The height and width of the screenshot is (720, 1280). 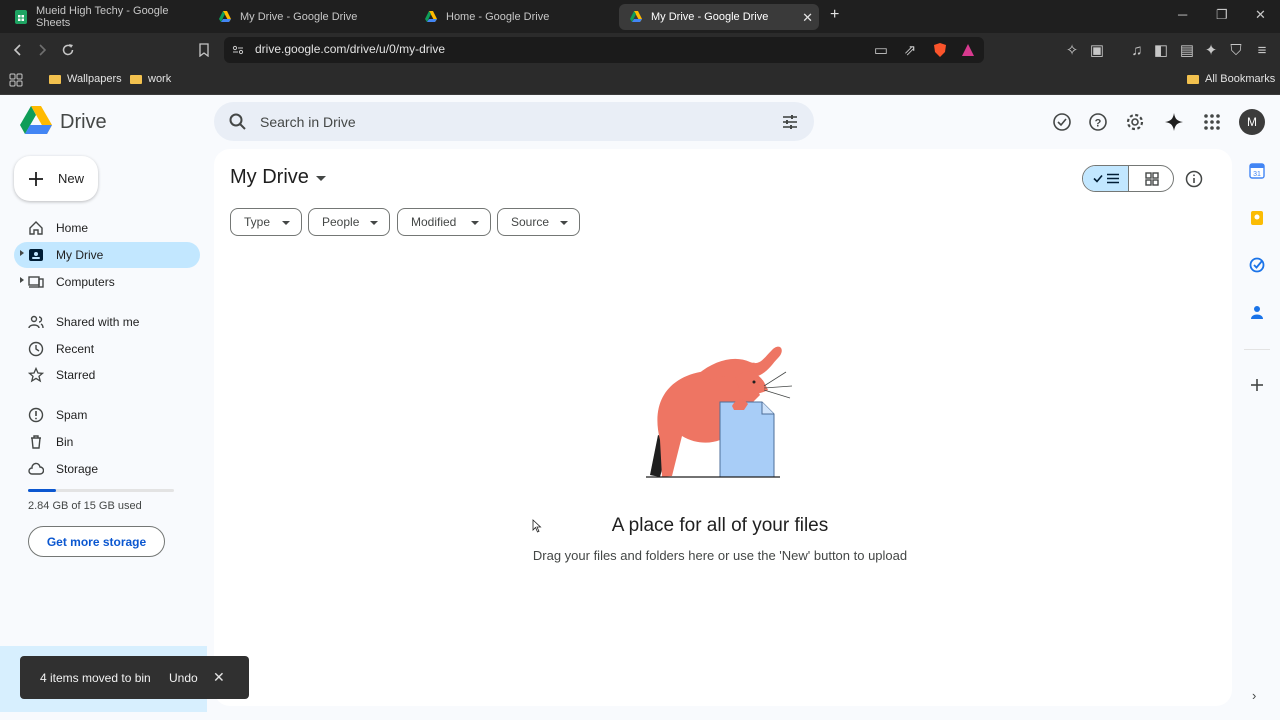 What do you see at coordinates (238, 50) in the screenshot?
I see `site-info-icon` at bounding box center [238, 50].